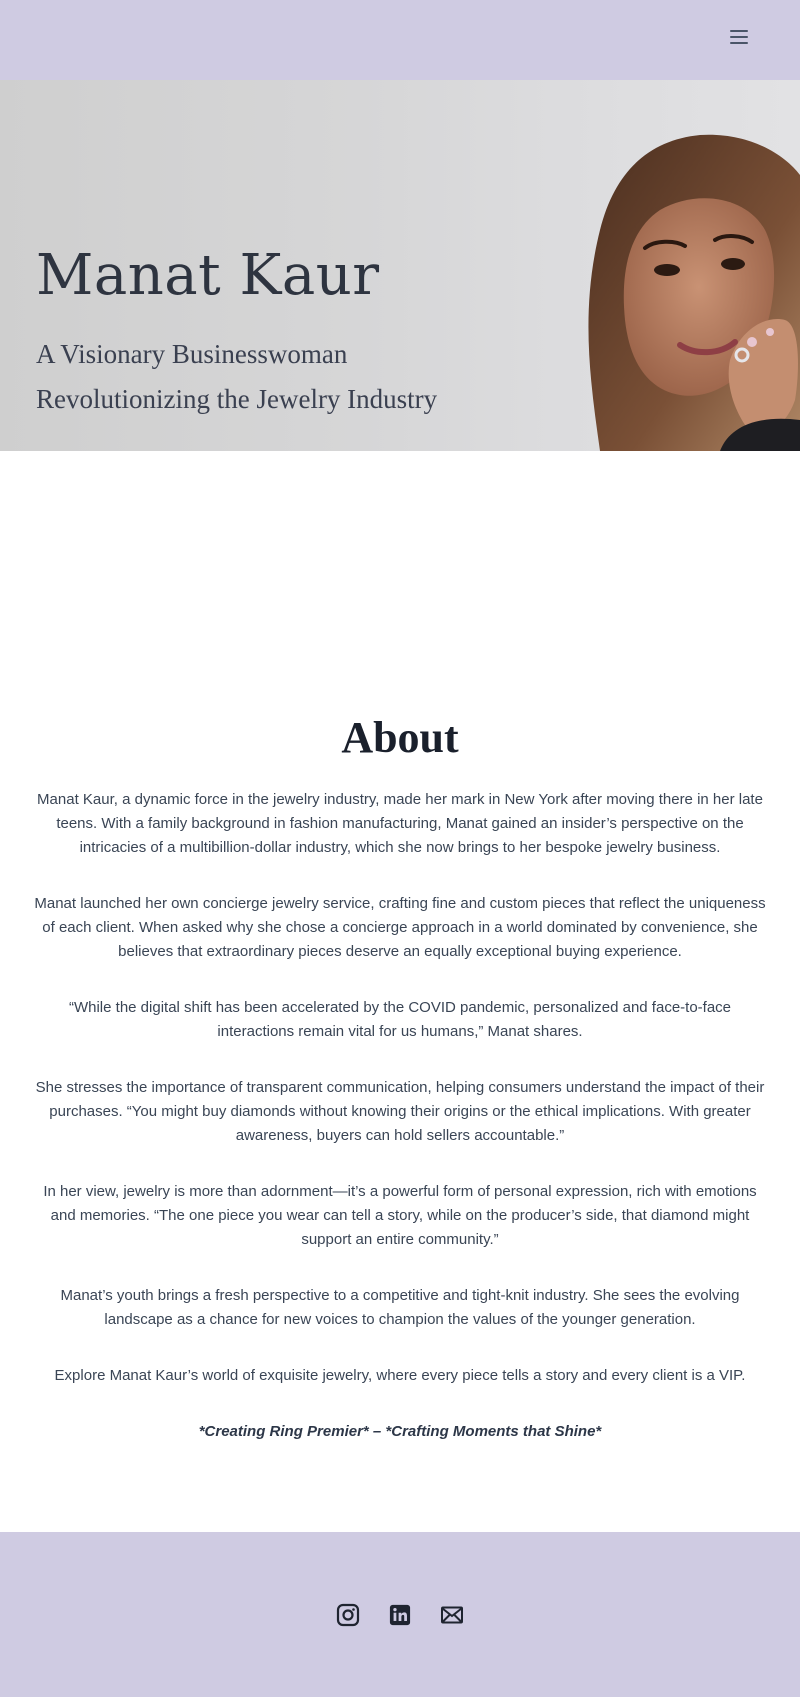  I want to click on linkedin-icon, so click(400, 1615).